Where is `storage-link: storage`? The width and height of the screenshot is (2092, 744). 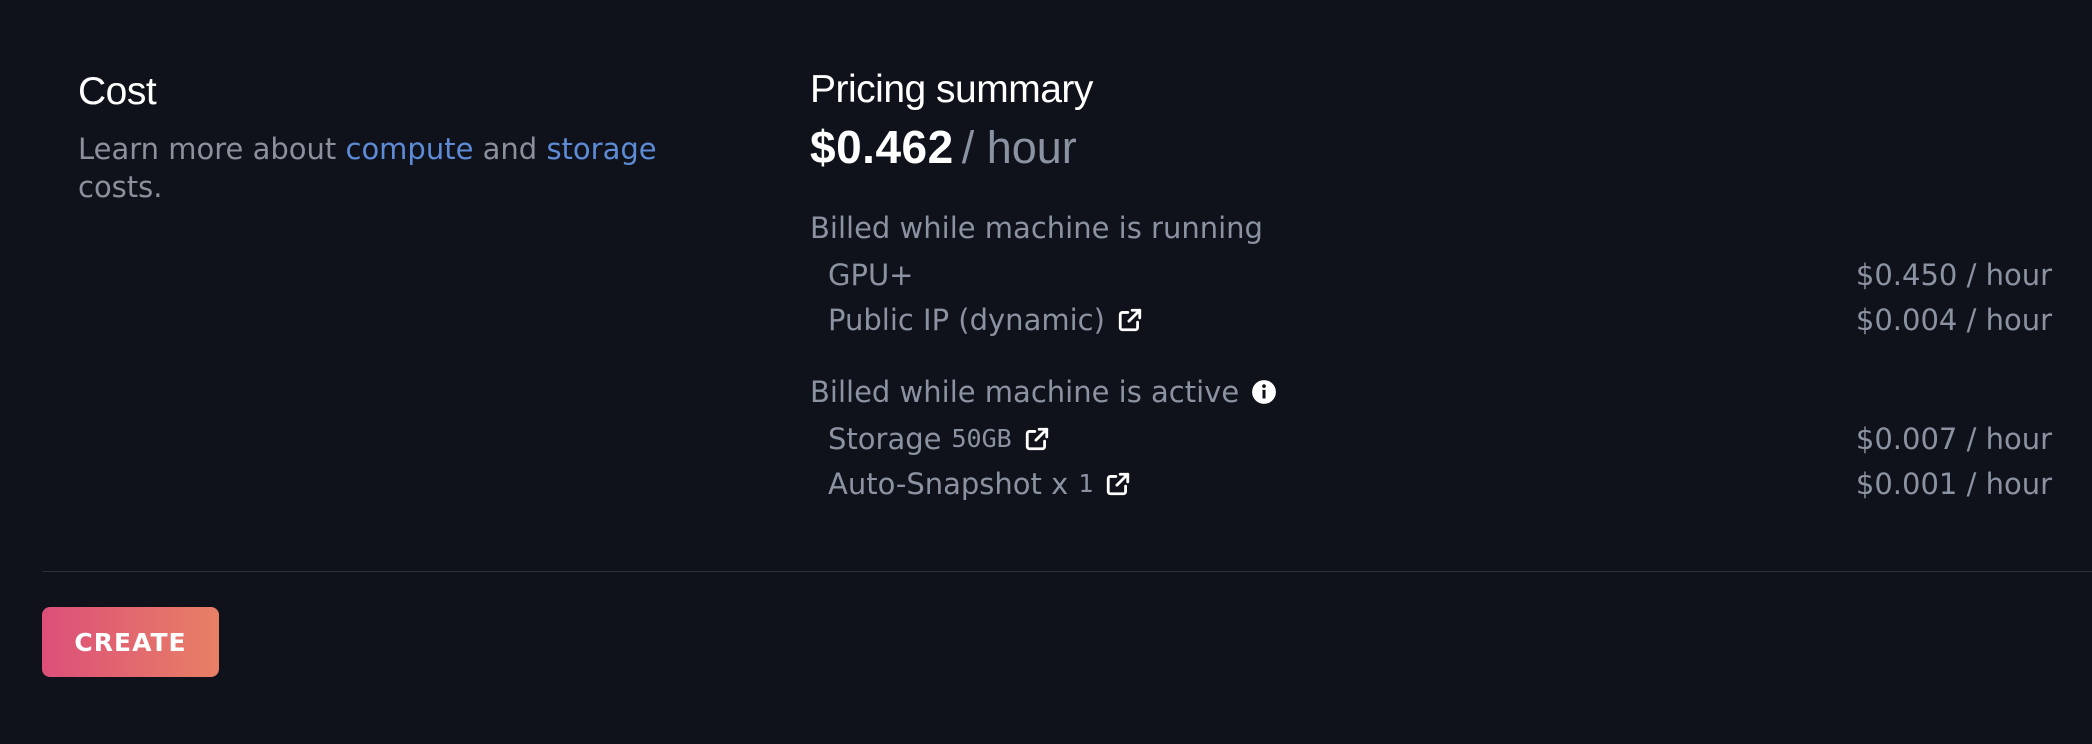 storage-link: storage is located at coordinates (601, 149).